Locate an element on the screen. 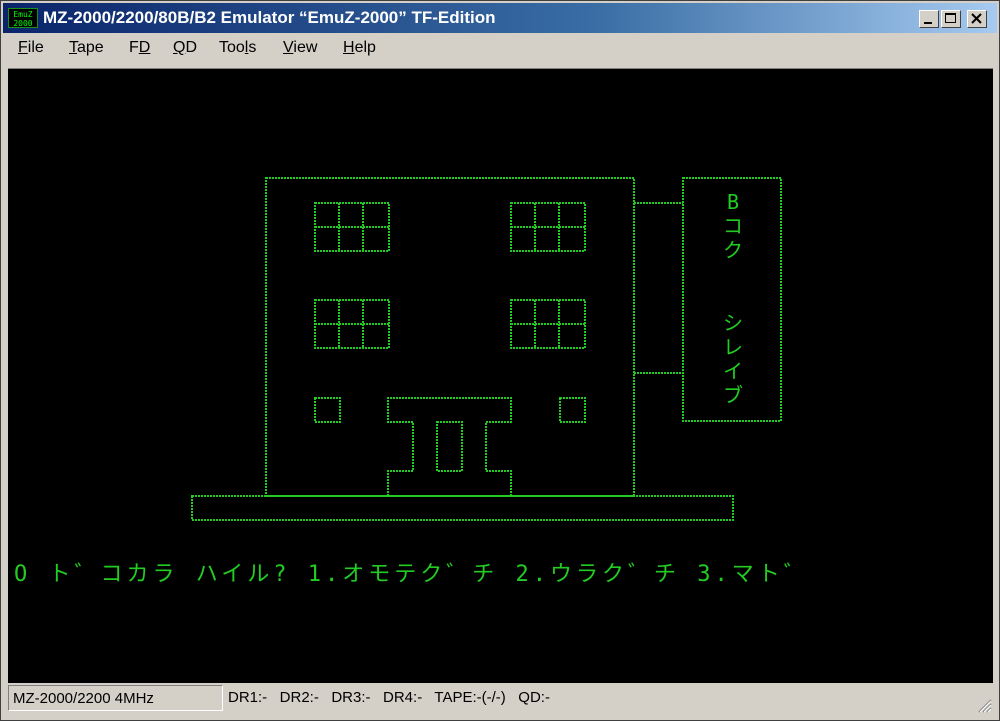 This screenshot has height=721, width=1000. door is located at coordinates (449, 446).